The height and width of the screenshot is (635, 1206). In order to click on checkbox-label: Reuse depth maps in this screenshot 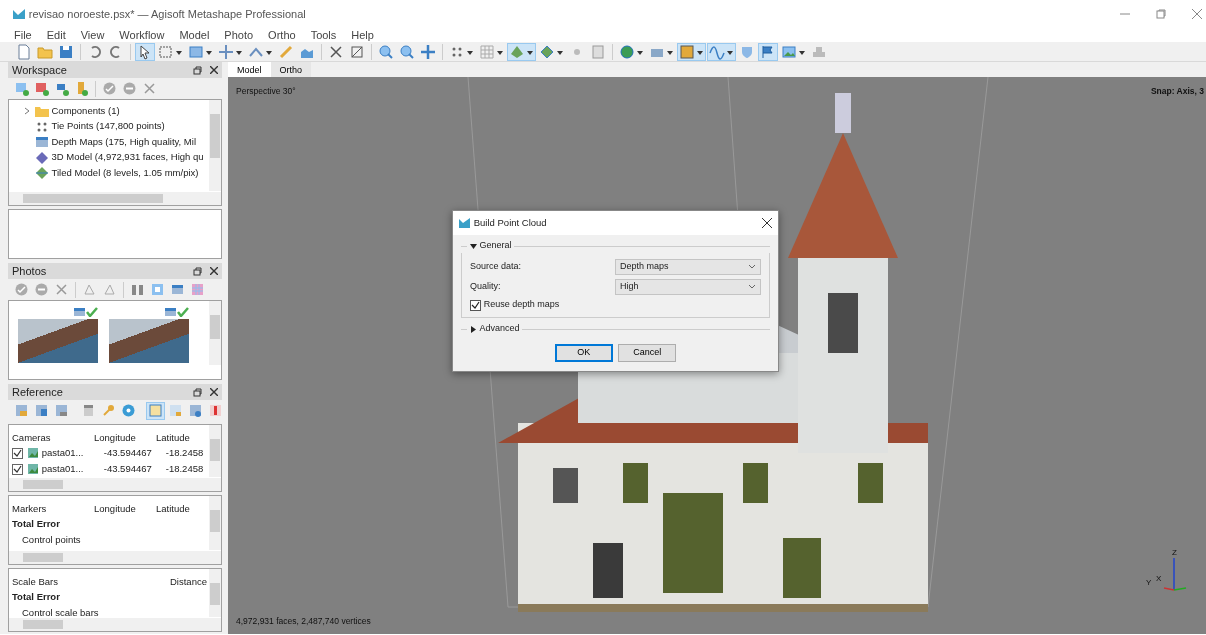, I will do `click(521, 305)`.